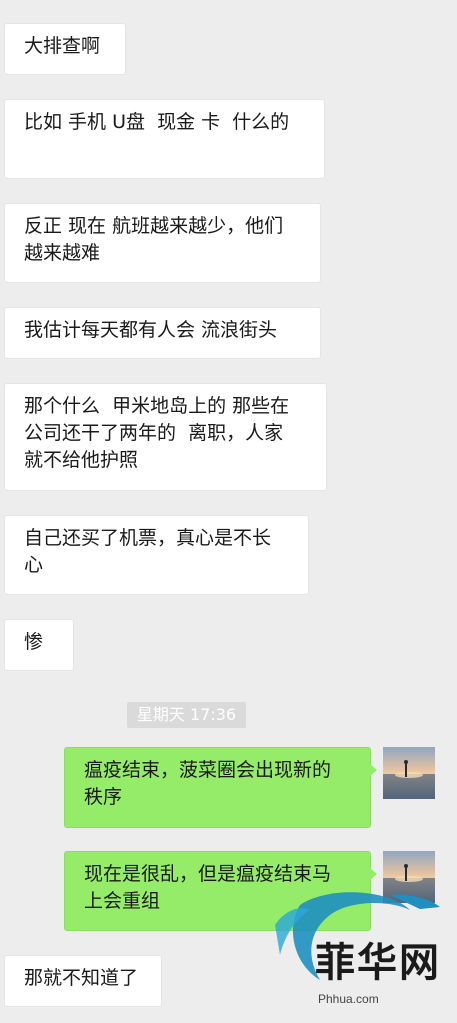  I want to click on incoming-message: 自己还买了机票，真心是不长 心, so click(156, 555).